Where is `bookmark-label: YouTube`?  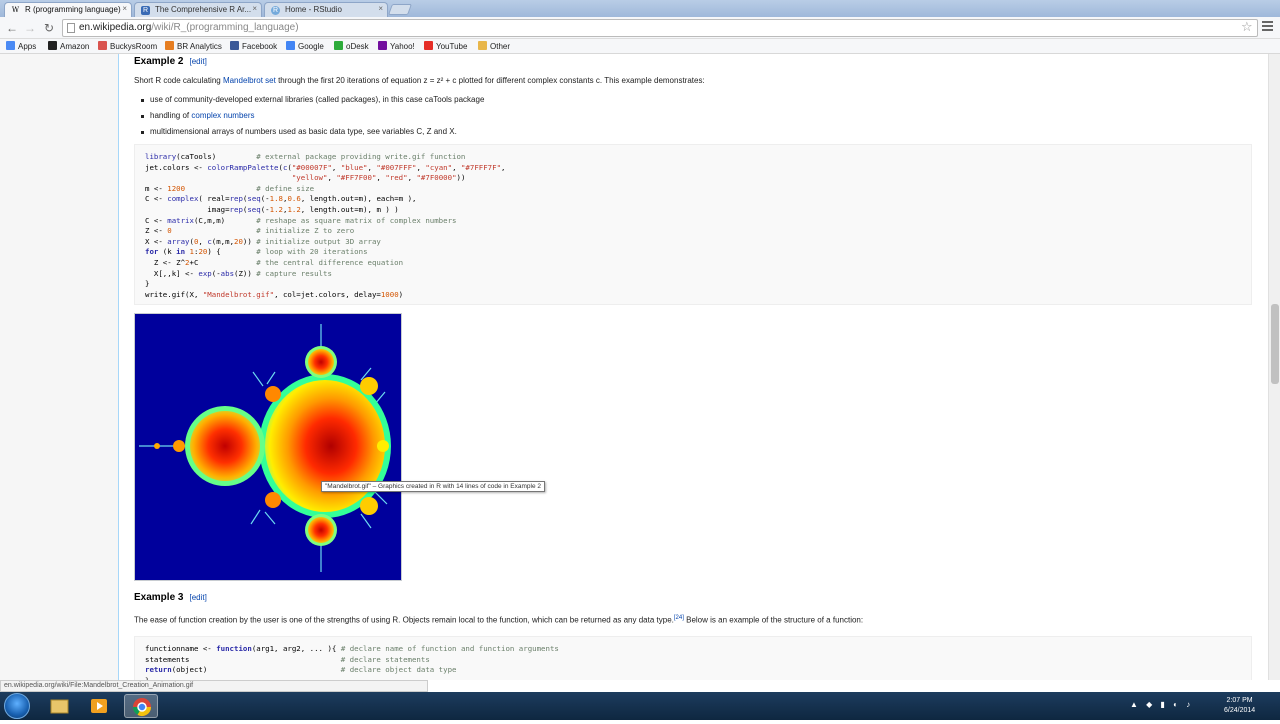
bookmark-label: YouTube is located at coordinates (452, 46).